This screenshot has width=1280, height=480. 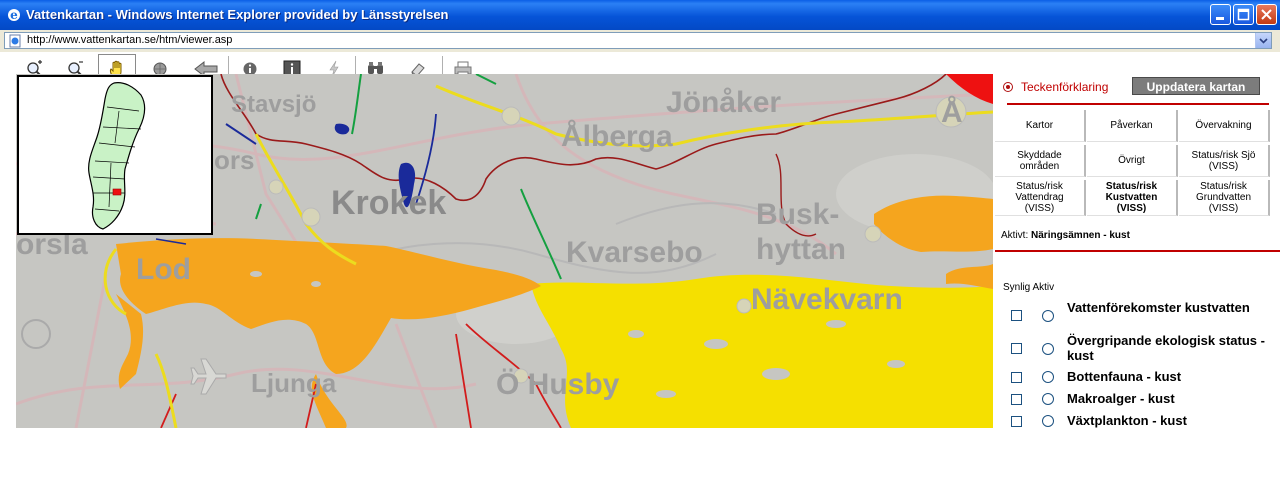 I want to click on tab-kartor: Kartor, so click(x=1040, y=126).